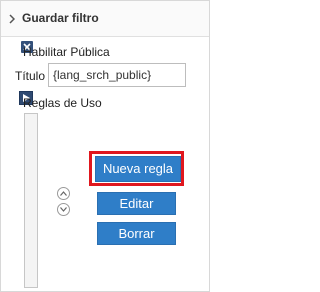 The height and width of the screenshot is (292, 320). I want to click on chevron-right-icon, so click(12, 19).